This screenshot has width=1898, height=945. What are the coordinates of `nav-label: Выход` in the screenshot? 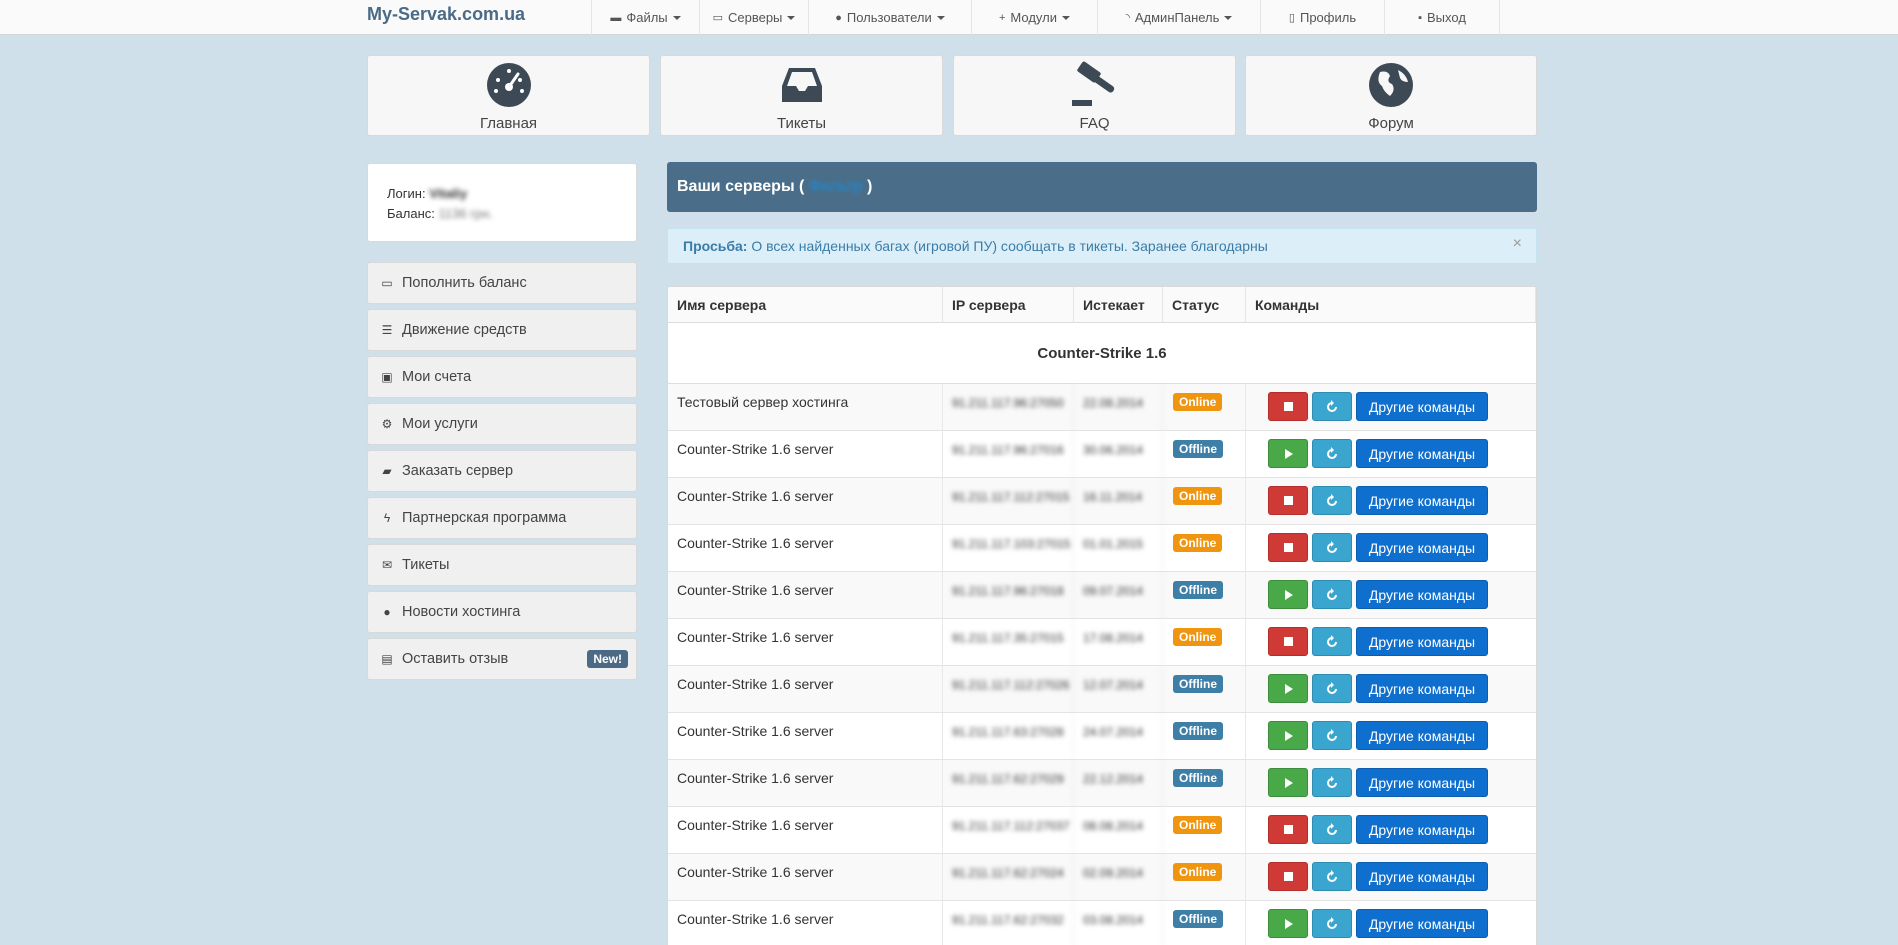 It's located at (1446, 17).